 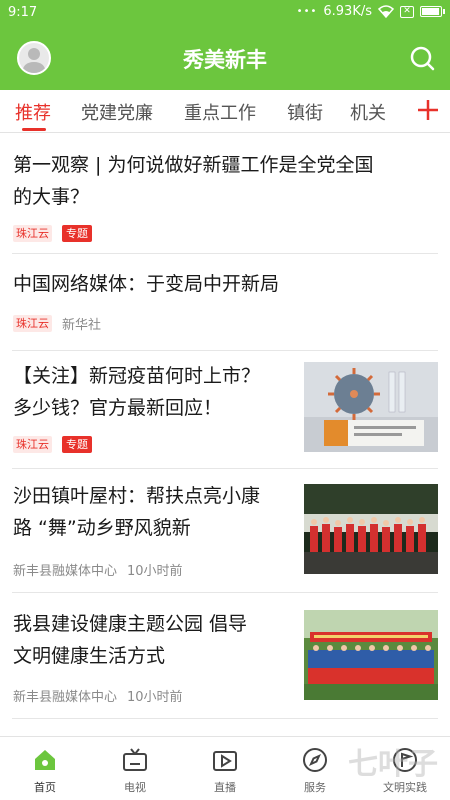 I want to click on divider, so click(x=225, y=718).